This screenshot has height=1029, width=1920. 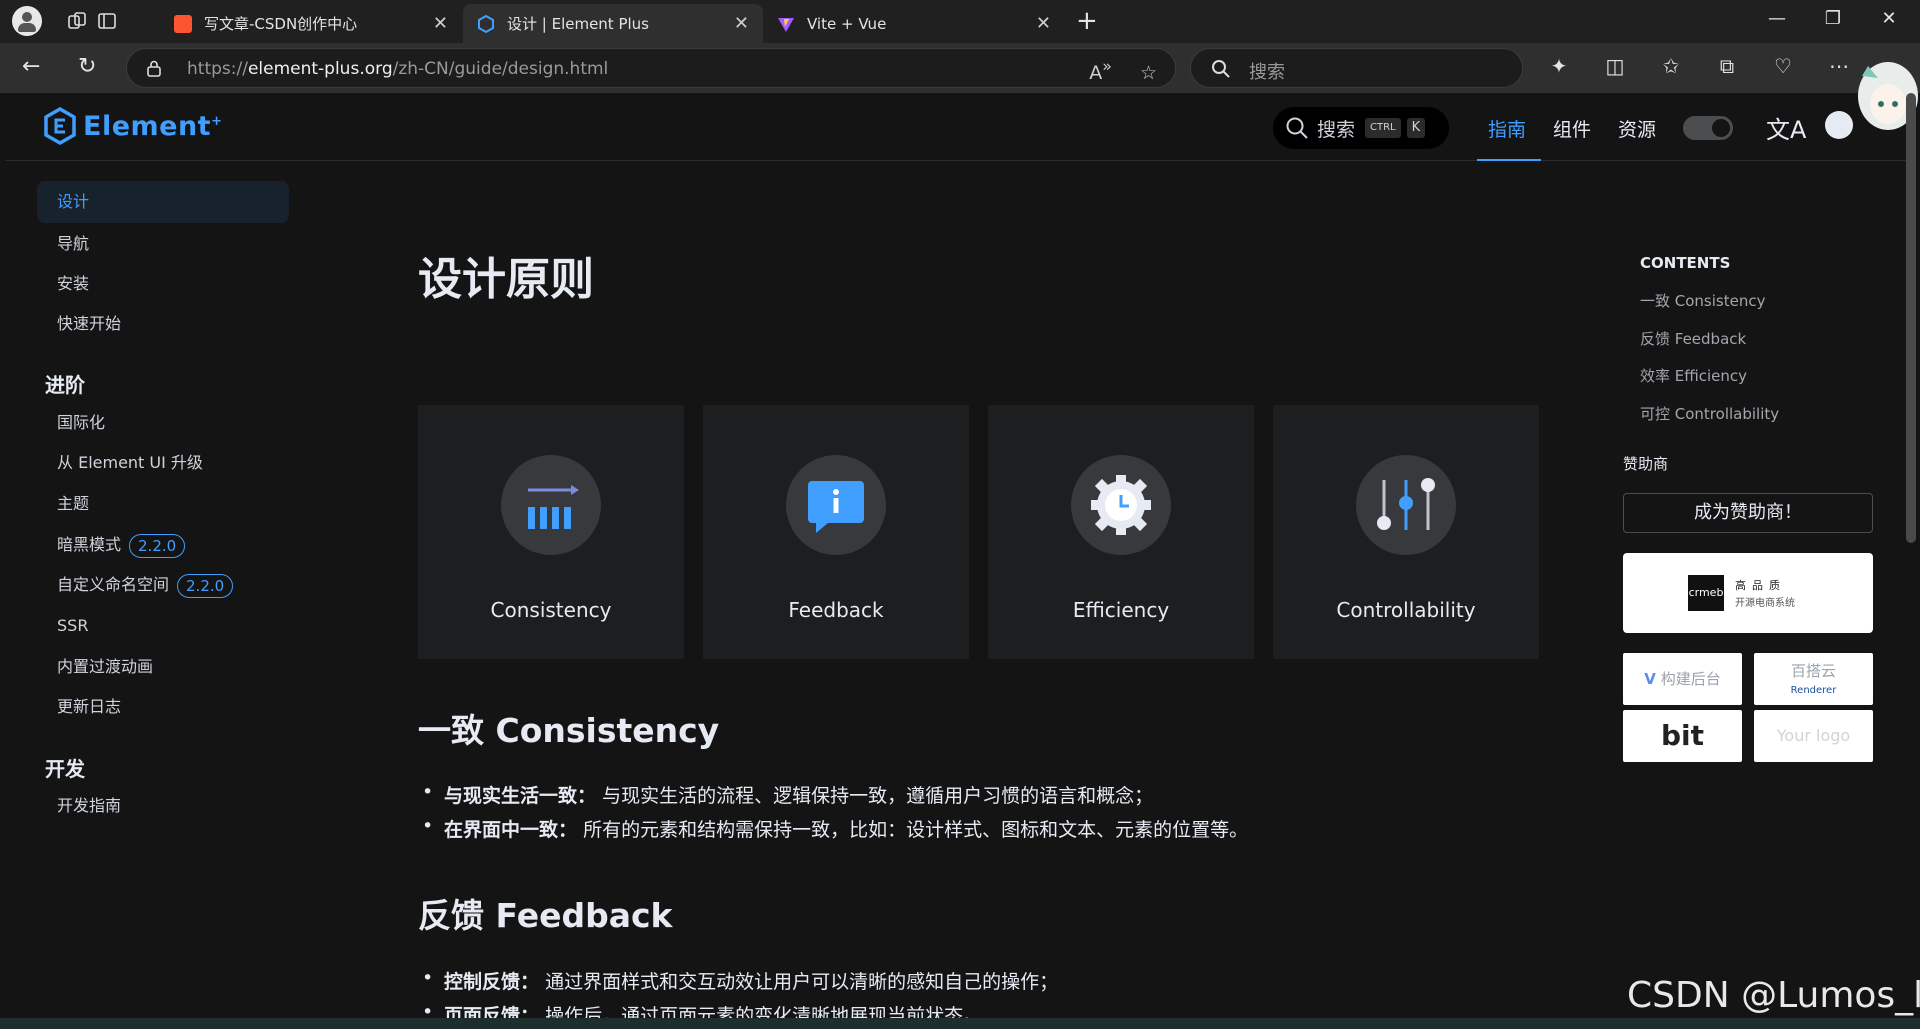 I want to click on sidebar-item-dev-guide: 开发指南, so click(x=163, y=806).